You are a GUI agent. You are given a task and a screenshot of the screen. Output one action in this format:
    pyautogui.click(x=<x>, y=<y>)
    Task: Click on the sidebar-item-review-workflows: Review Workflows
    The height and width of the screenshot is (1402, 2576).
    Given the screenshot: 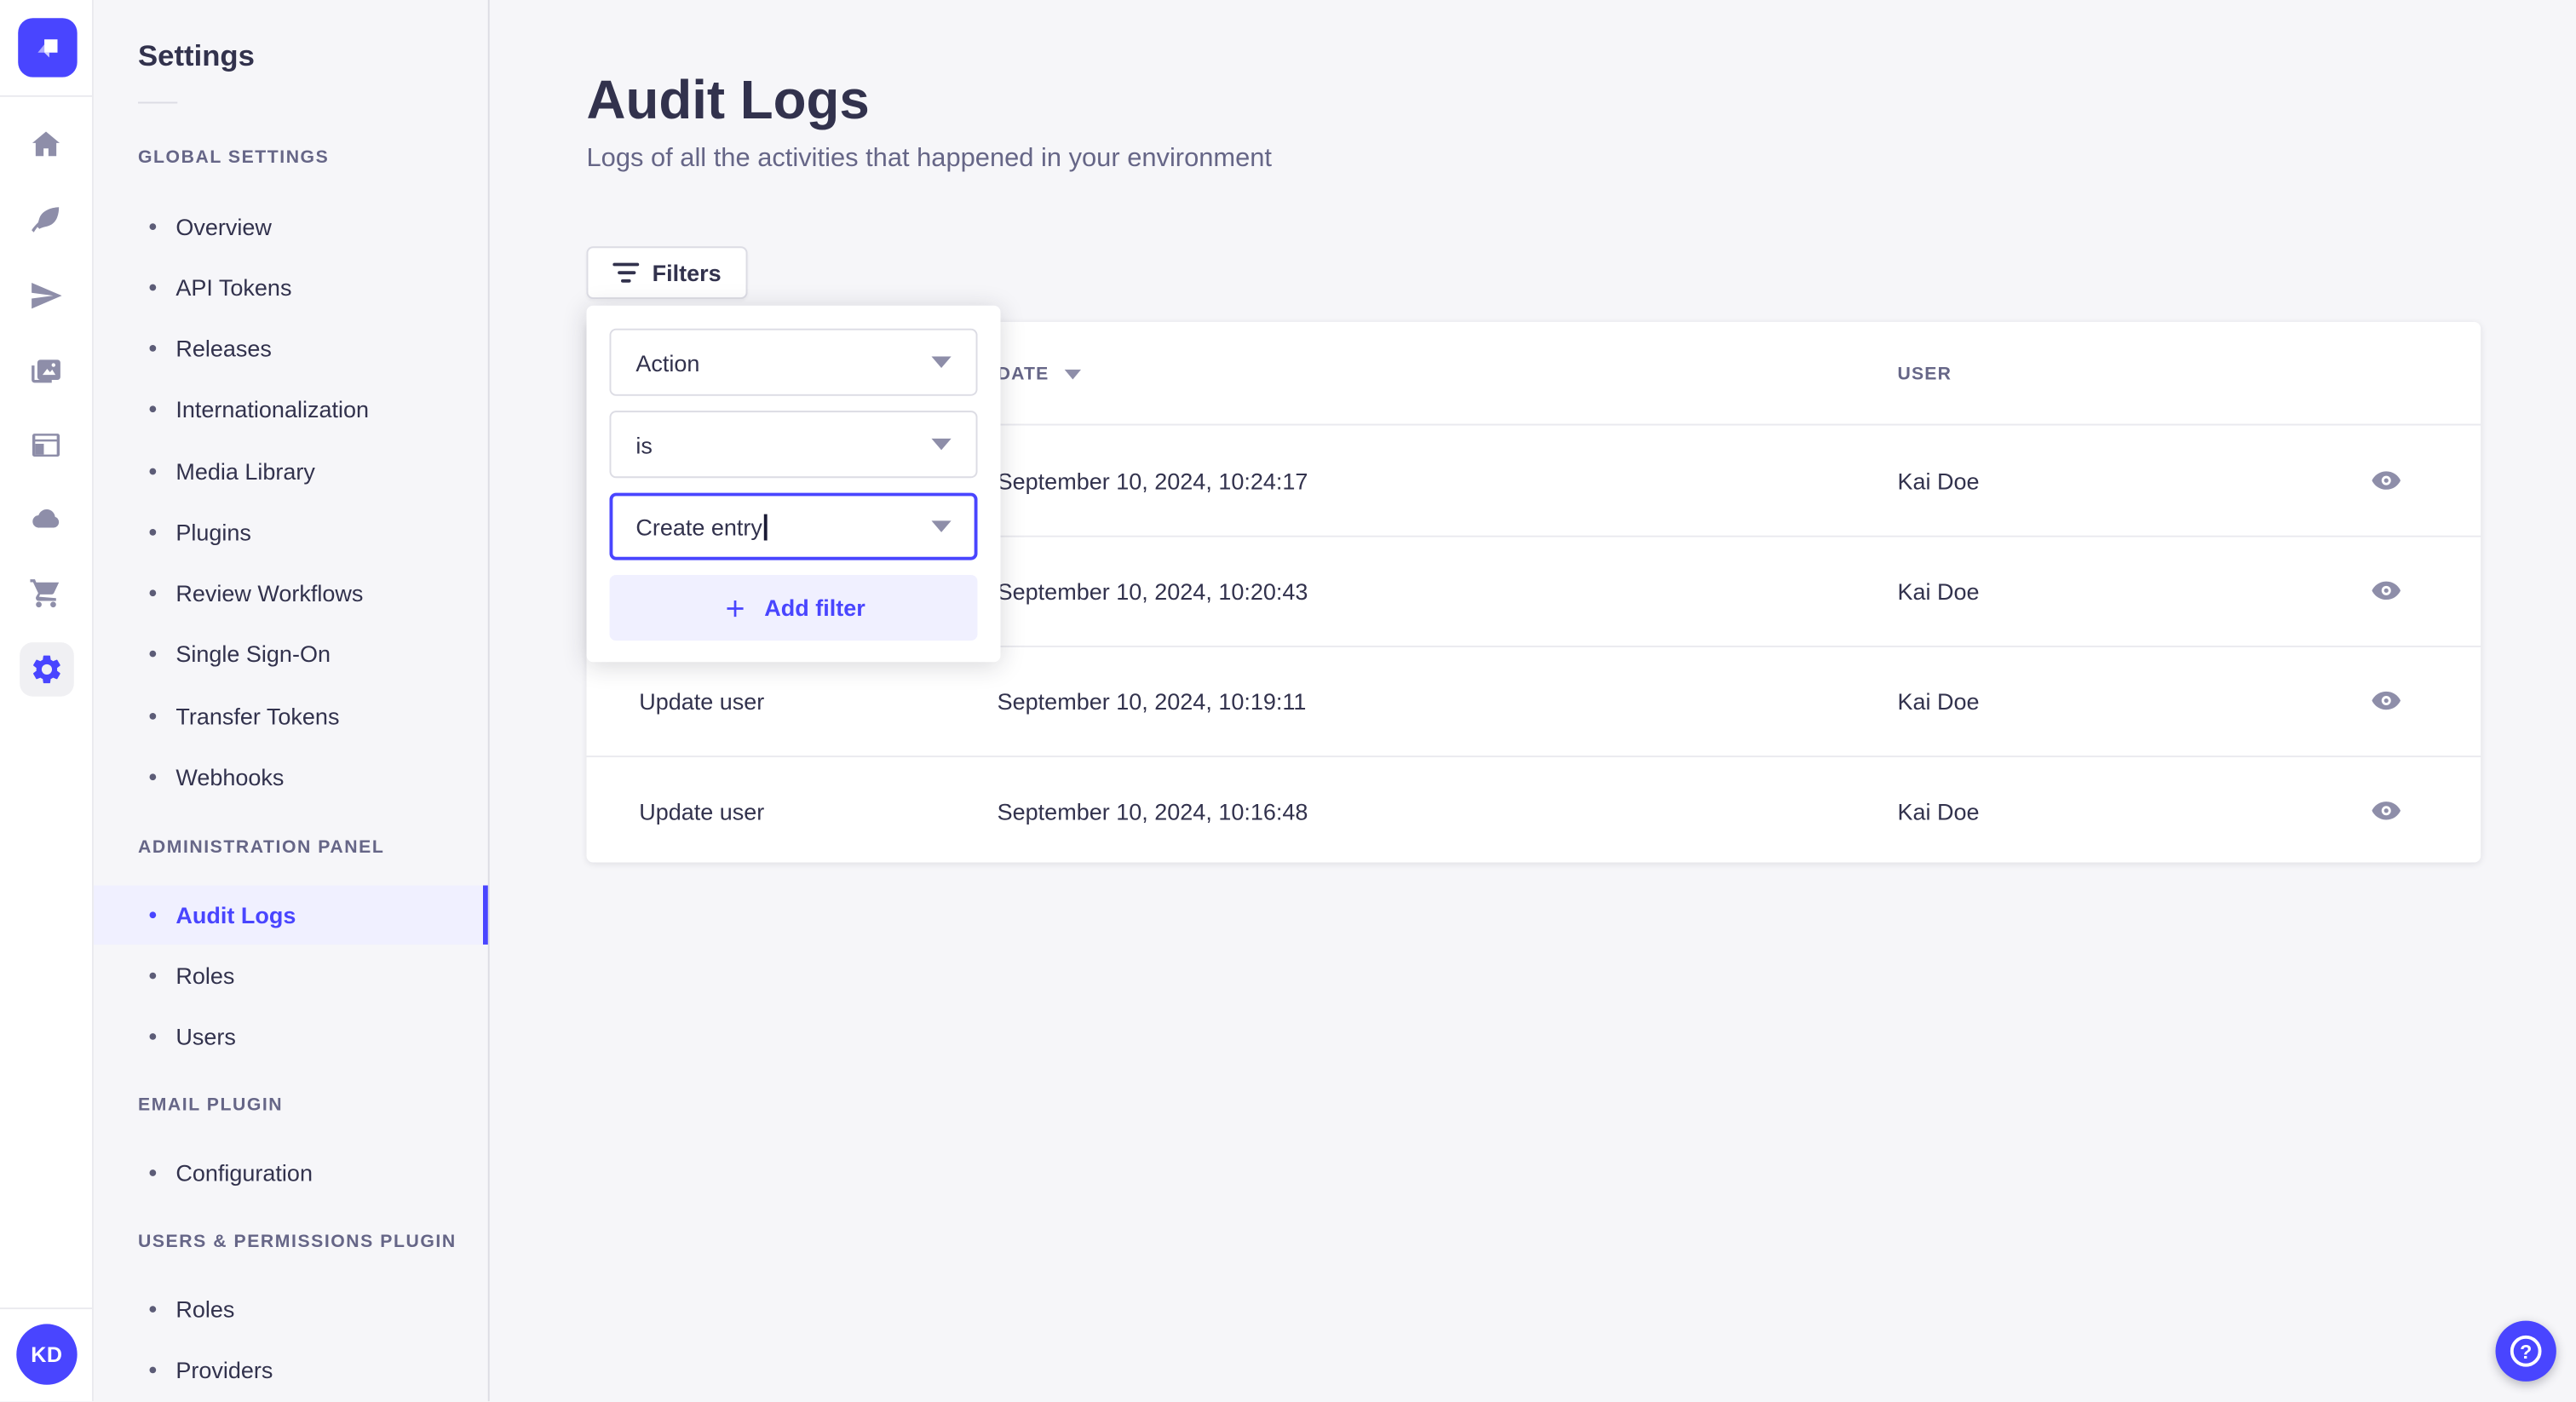 What is the action you would take?
    pyautogui.click(x=291, y=593)
    